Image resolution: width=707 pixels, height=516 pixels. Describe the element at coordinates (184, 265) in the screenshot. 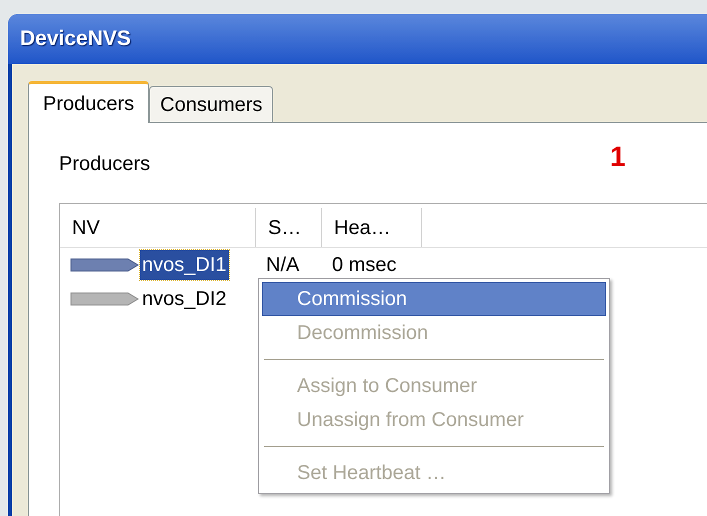

I see `table-cell: nvos_DI1` at that location.